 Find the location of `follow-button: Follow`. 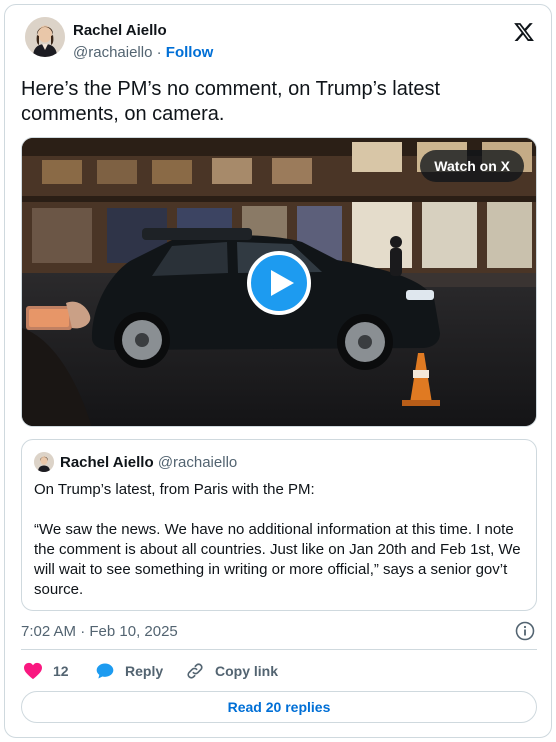

follow-button: Follow is located at coordinates (190, 52).